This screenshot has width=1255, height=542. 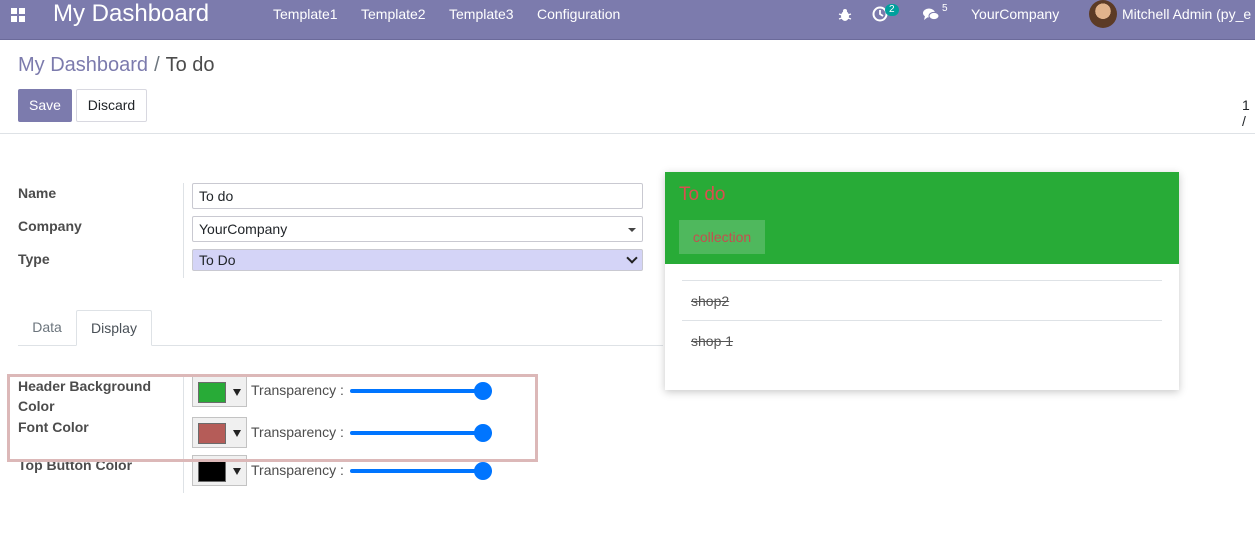 I want to click on top-button-transparency-label: Transparency :, so click(x=297, y=470).